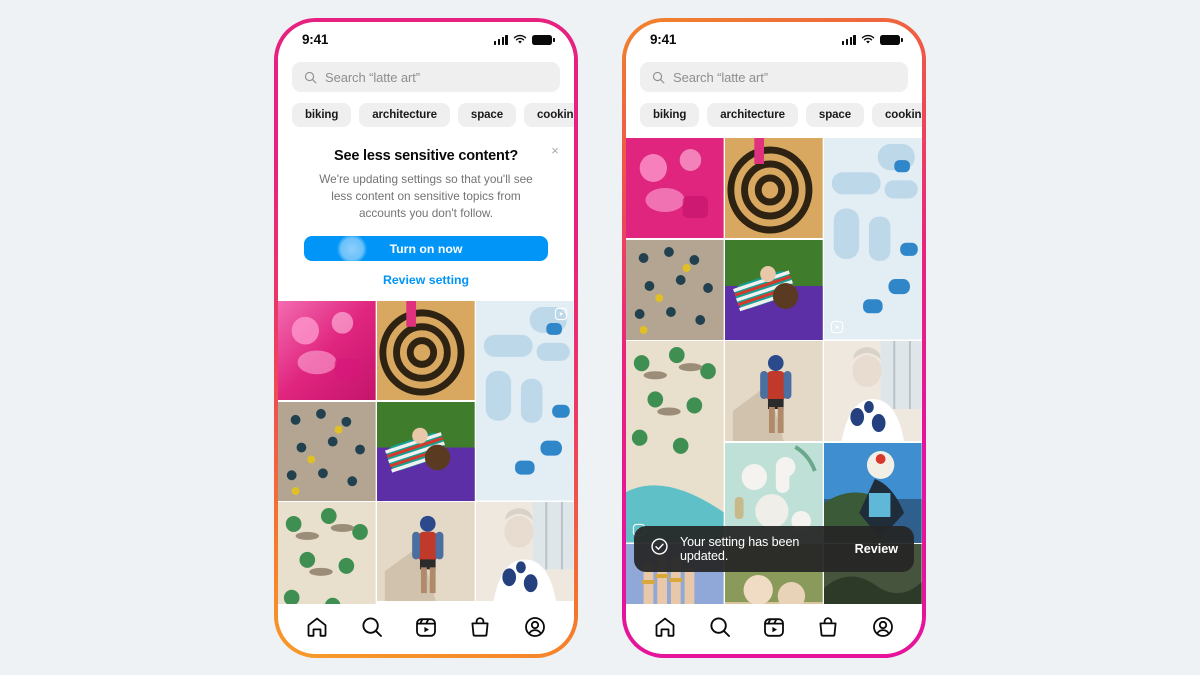 The width and height of the screenshot is (1200, 675). I want to click on close-icon: ×, so click(555, 151).